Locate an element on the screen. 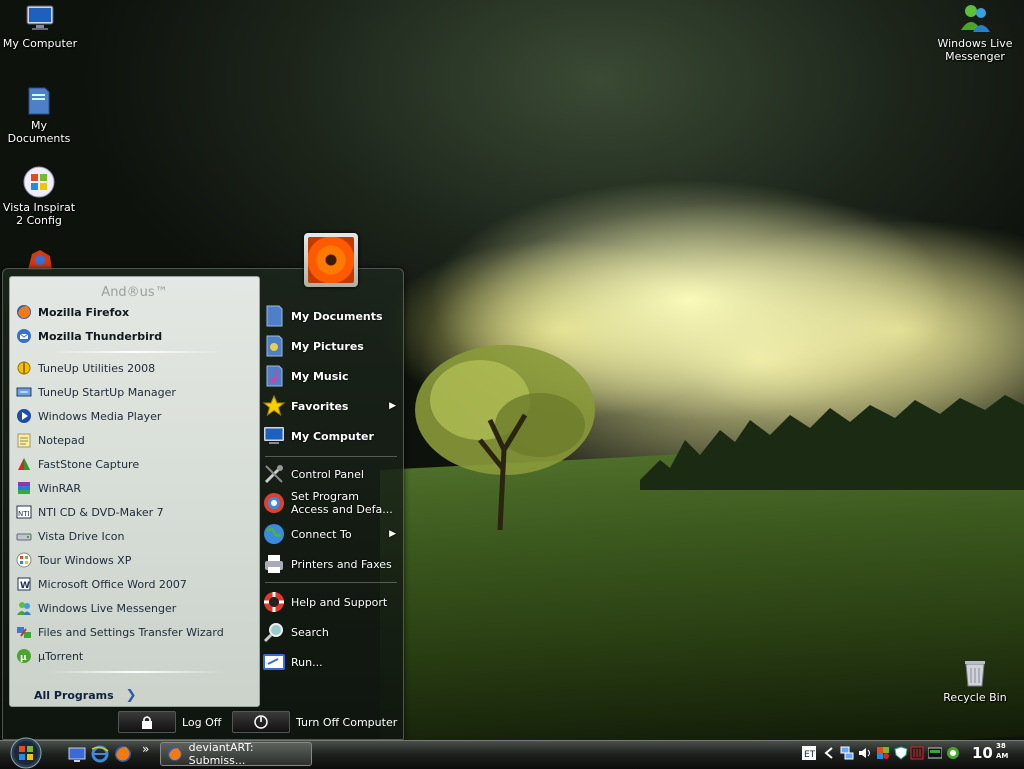  desktop-icon-label: Vista Inspirat 2 Config is located at coordinates (39, 214).